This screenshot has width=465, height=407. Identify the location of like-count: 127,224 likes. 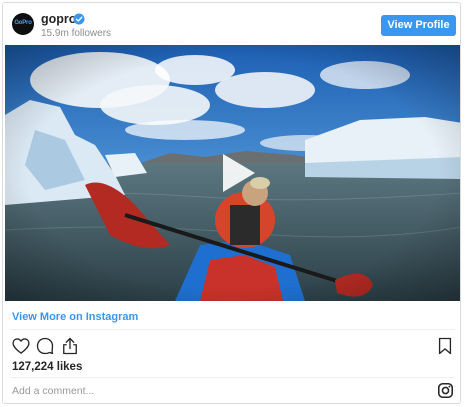
(47, 367).